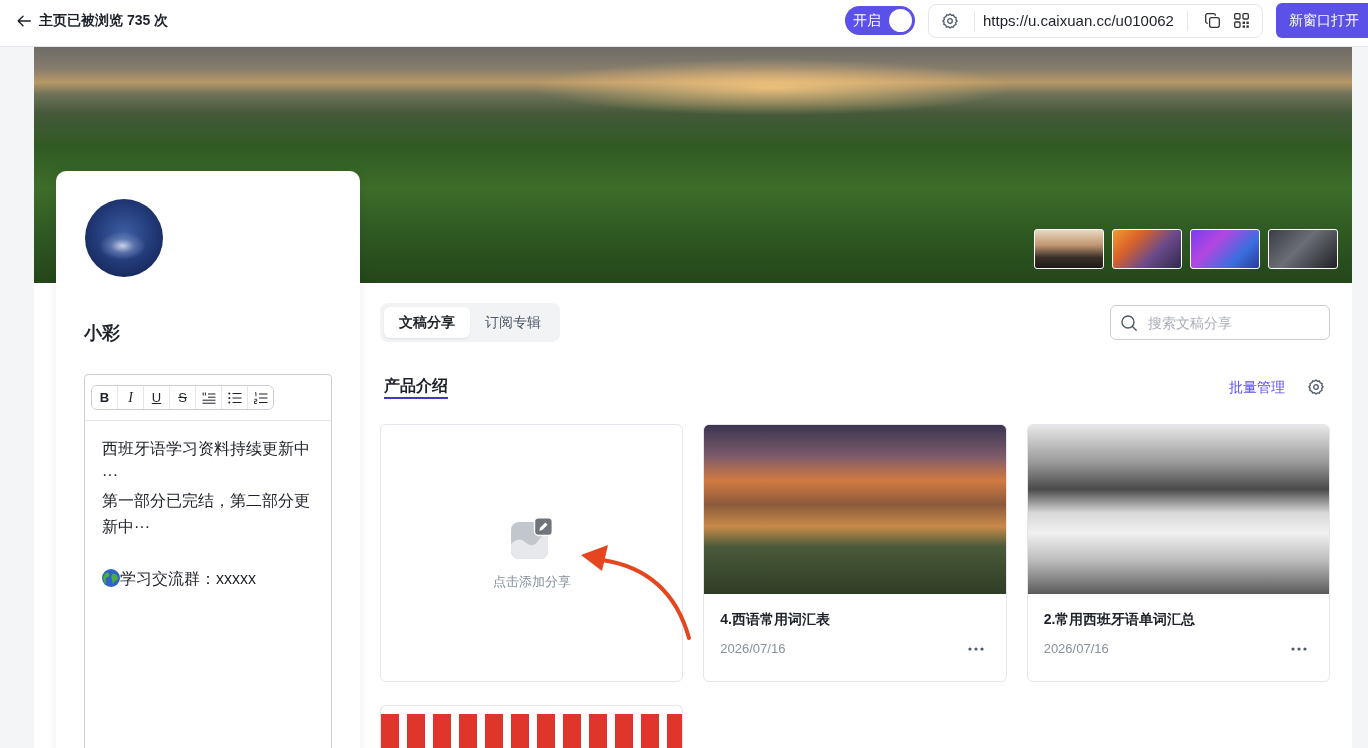  What do you see at coordinates (855, 553) in the screenshot?
I see `post-card: 4.西语常用词汇表 2026/07/16` at bounding box center [855, 553].